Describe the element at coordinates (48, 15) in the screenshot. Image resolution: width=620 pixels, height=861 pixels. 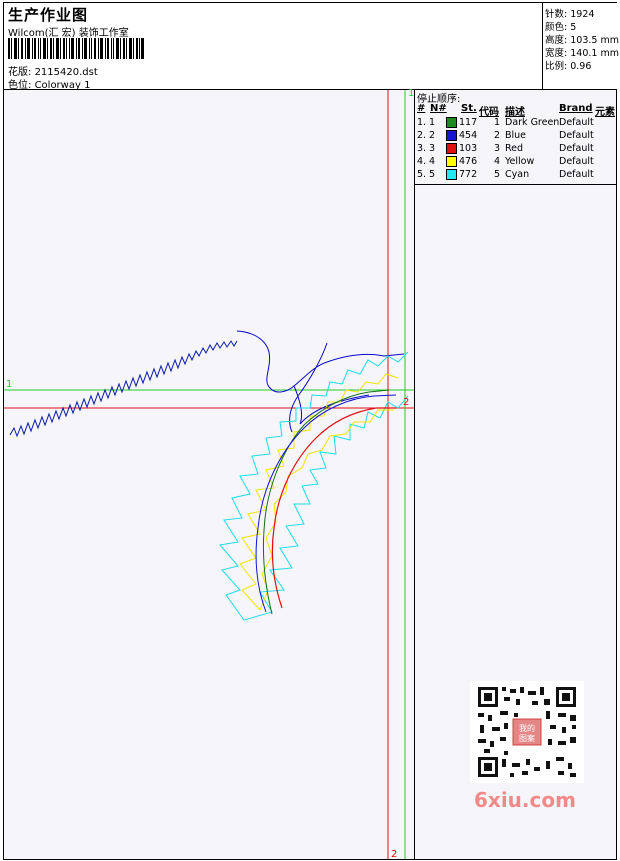
I see `page-title: 生产作业图` at that location.